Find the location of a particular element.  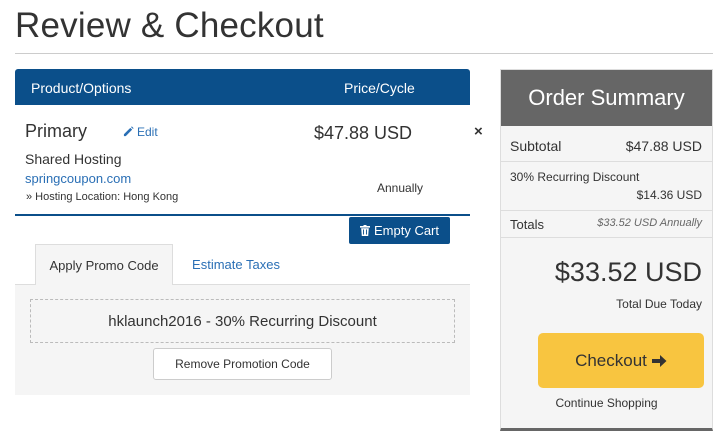

column-header-price: Price/Cycle is located at coordinates (379, 88).